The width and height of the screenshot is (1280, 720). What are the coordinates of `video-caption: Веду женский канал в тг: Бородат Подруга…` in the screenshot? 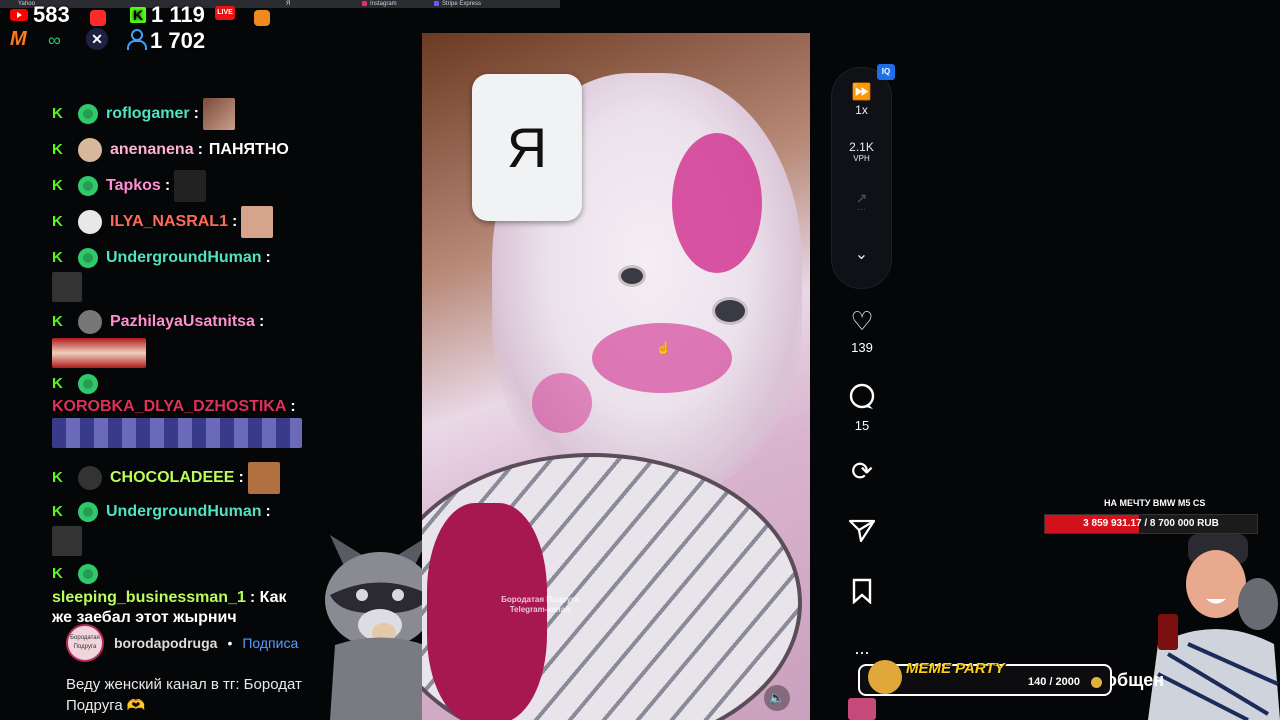 It's located at (184, 695).